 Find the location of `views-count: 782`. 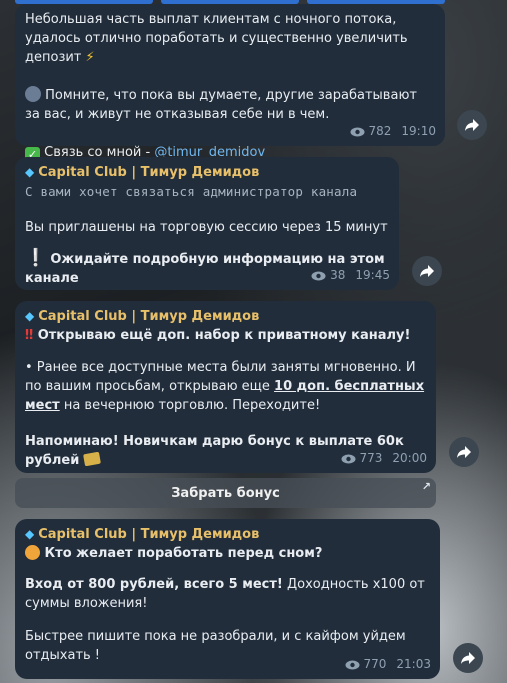

views-count: 782 is located at coordinates (380, 131).